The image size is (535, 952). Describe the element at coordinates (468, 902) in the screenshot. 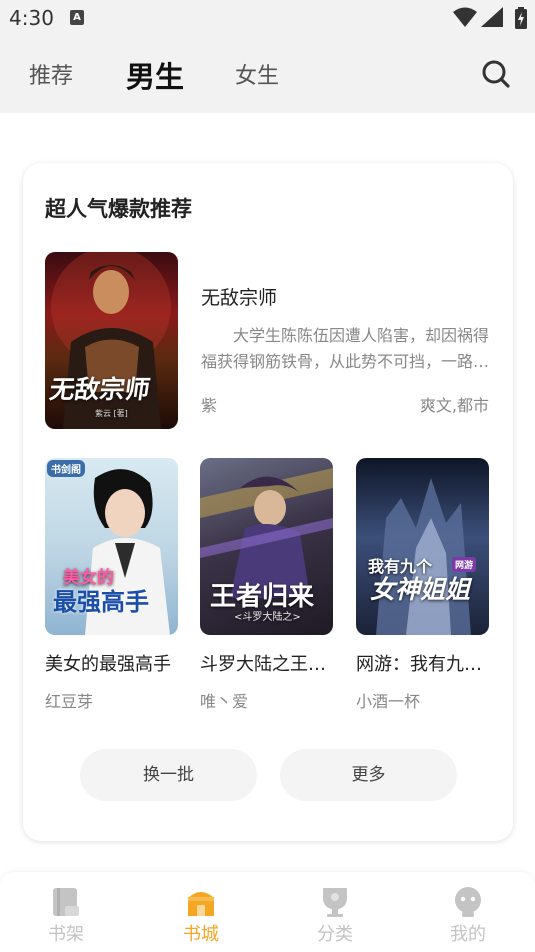

I see `profile-icon` at that location.